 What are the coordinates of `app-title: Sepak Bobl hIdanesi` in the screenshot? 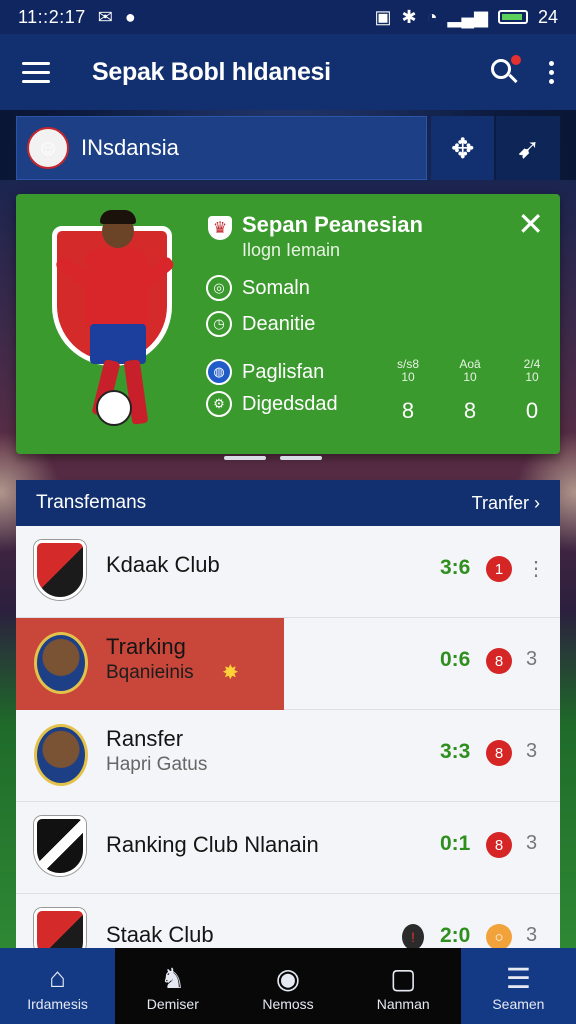 It's located at (211, 71).